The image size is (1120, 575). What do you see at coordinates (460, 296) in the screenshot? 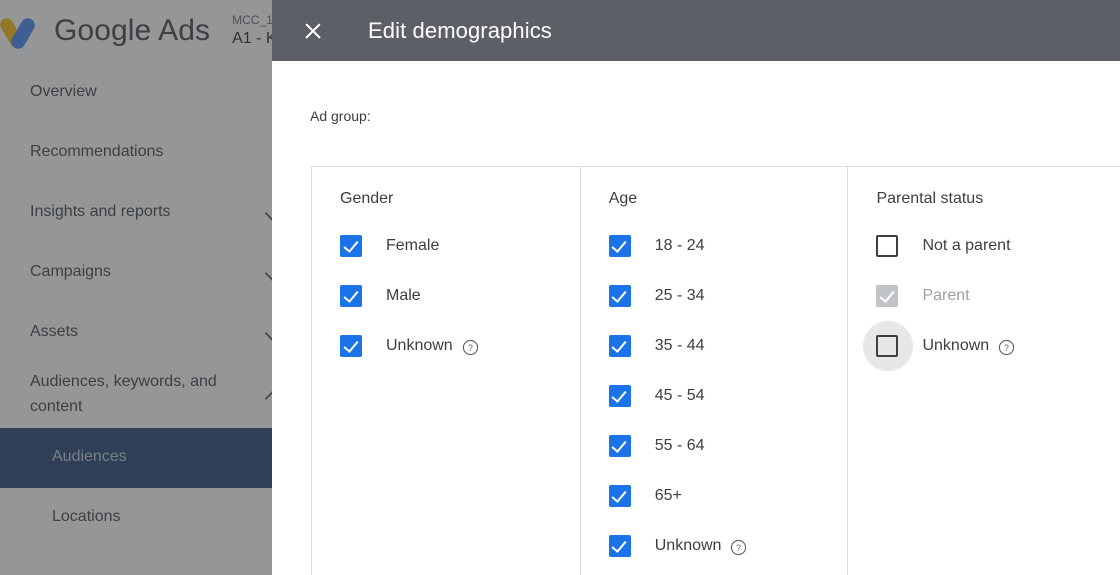
I see `option-row: Male` at bounding box center [460, 296].